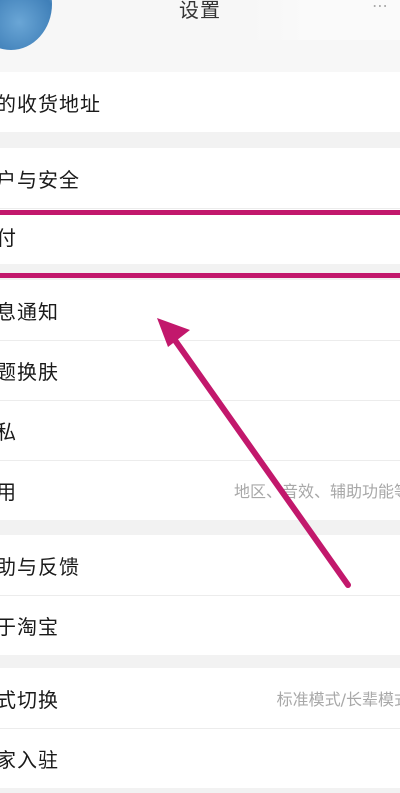 The image size is (400, 793). I want to click on settings-group-account: 户与安全 付, so click(200, 206).